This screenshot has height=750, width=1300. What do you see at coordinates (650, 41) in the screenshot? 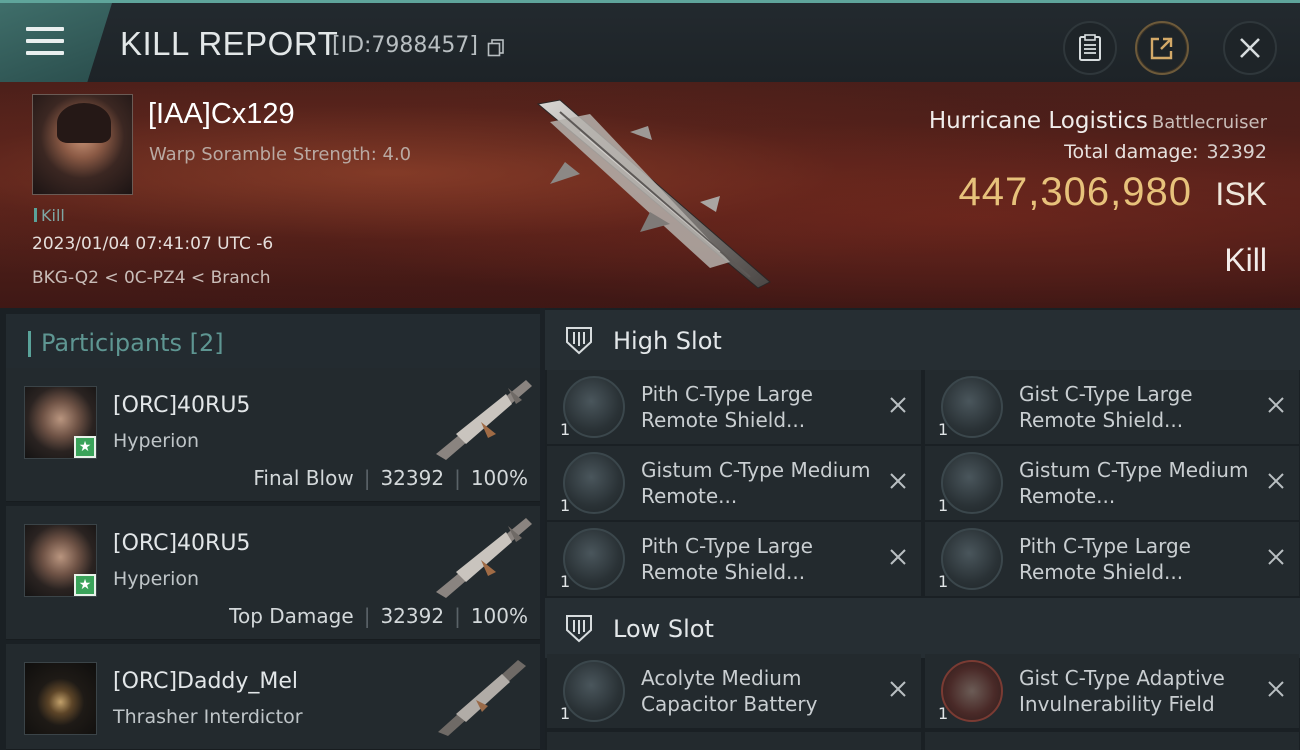
I see `top-bar: KILL REPORT [ID:7988457]` at bounding box center [650, 41].